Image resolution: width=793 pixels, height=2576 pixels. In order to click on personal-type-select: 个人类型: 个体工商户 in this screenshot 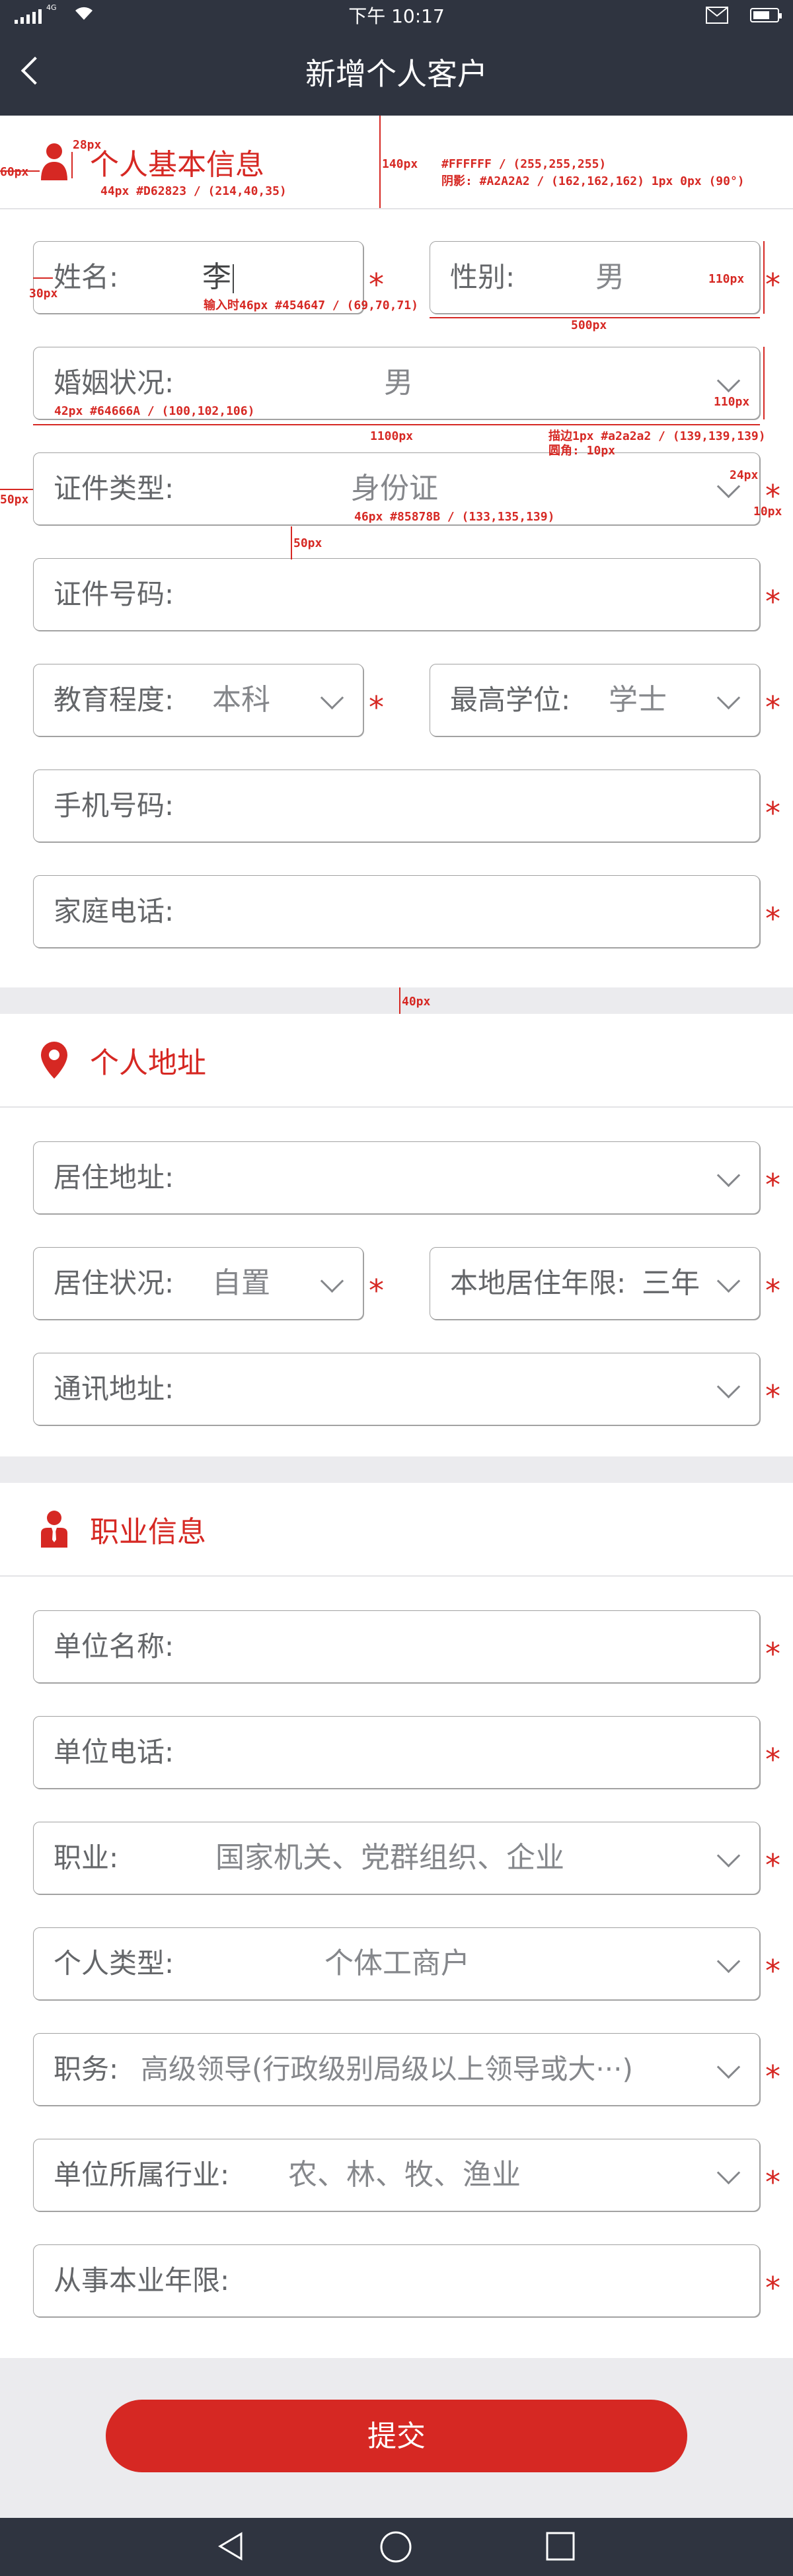, I will do `click(397, 1964)`.